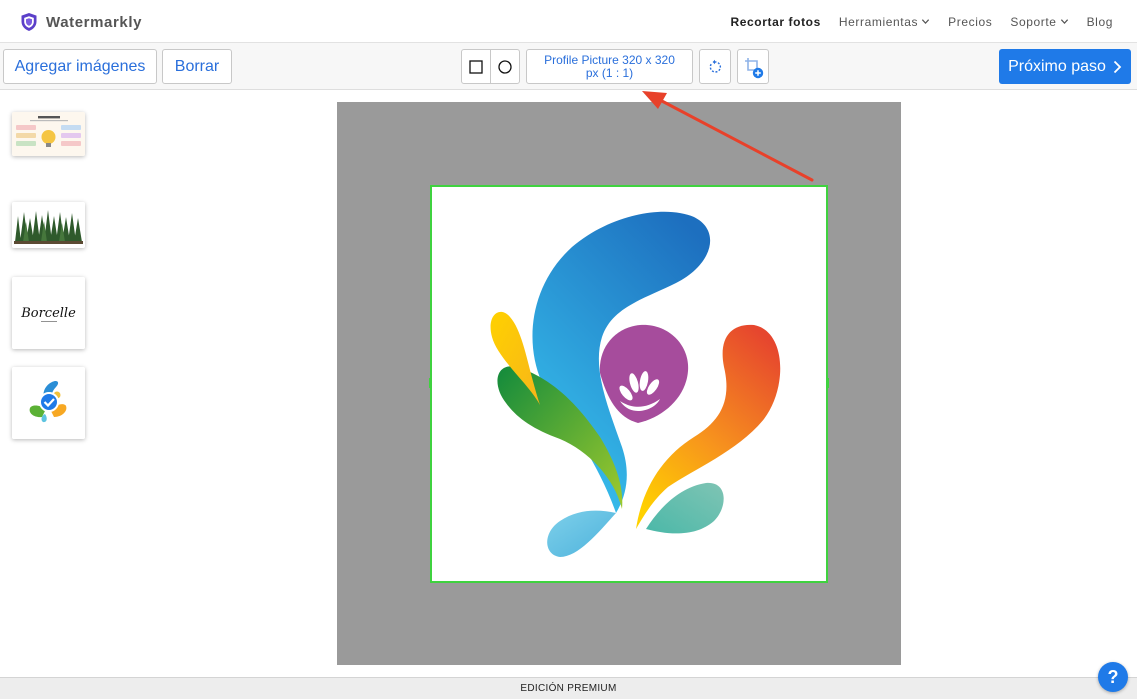 This screenshot has width=1137, height=699. I want to click on nav-label: Soporte, so click(1033, 21).